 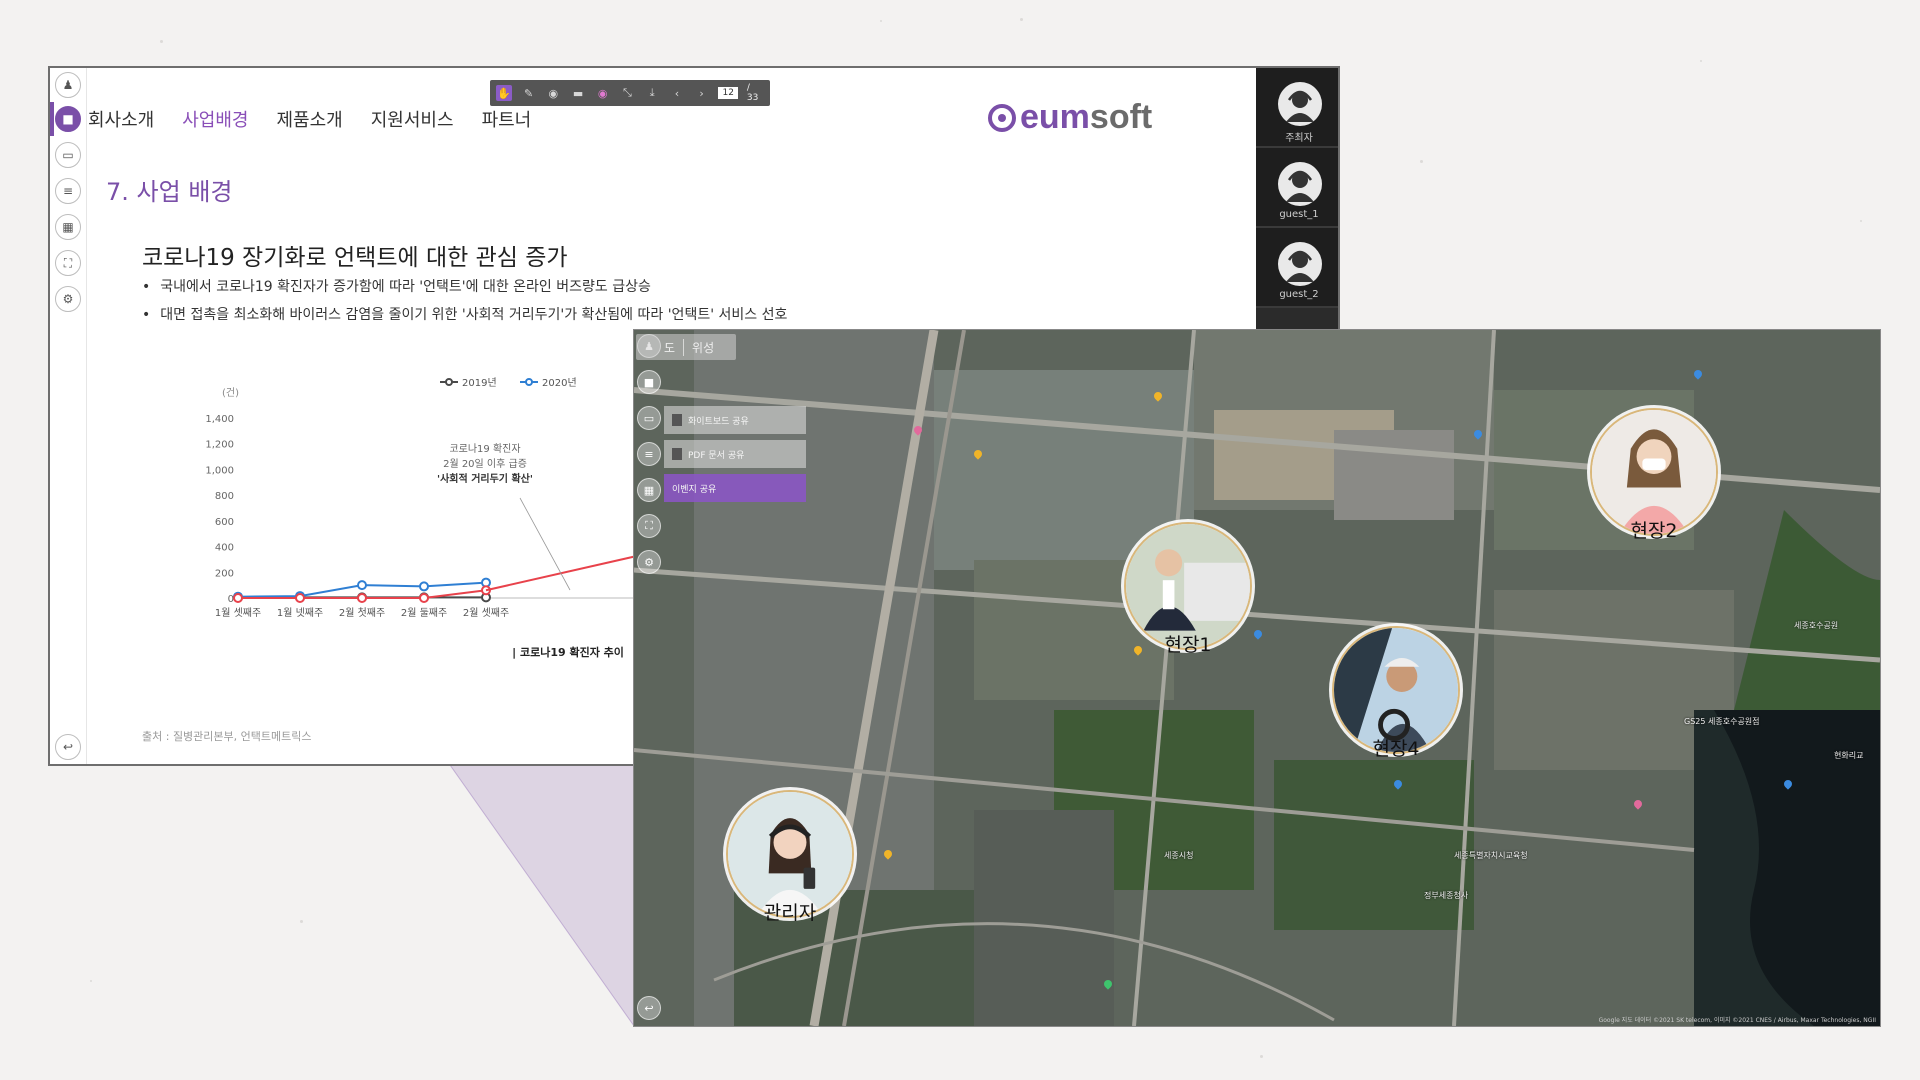 I want to click on nav-business-background: 사업배경, so click(x=215, y=120).